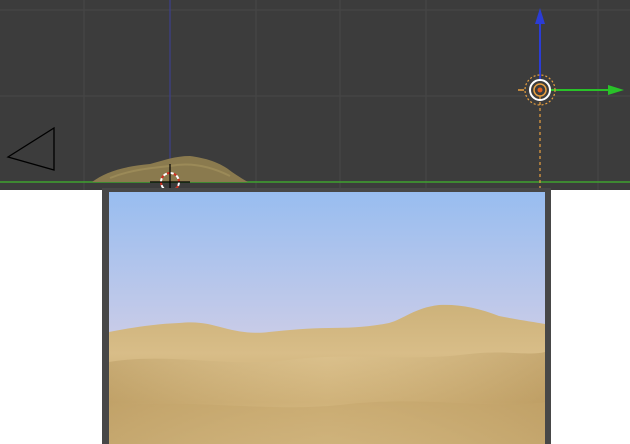 The image size is (630, 444). Describe the element at coordinates (540, 44) in the screenshot. I see `z-arrow-gizmo` at that location.